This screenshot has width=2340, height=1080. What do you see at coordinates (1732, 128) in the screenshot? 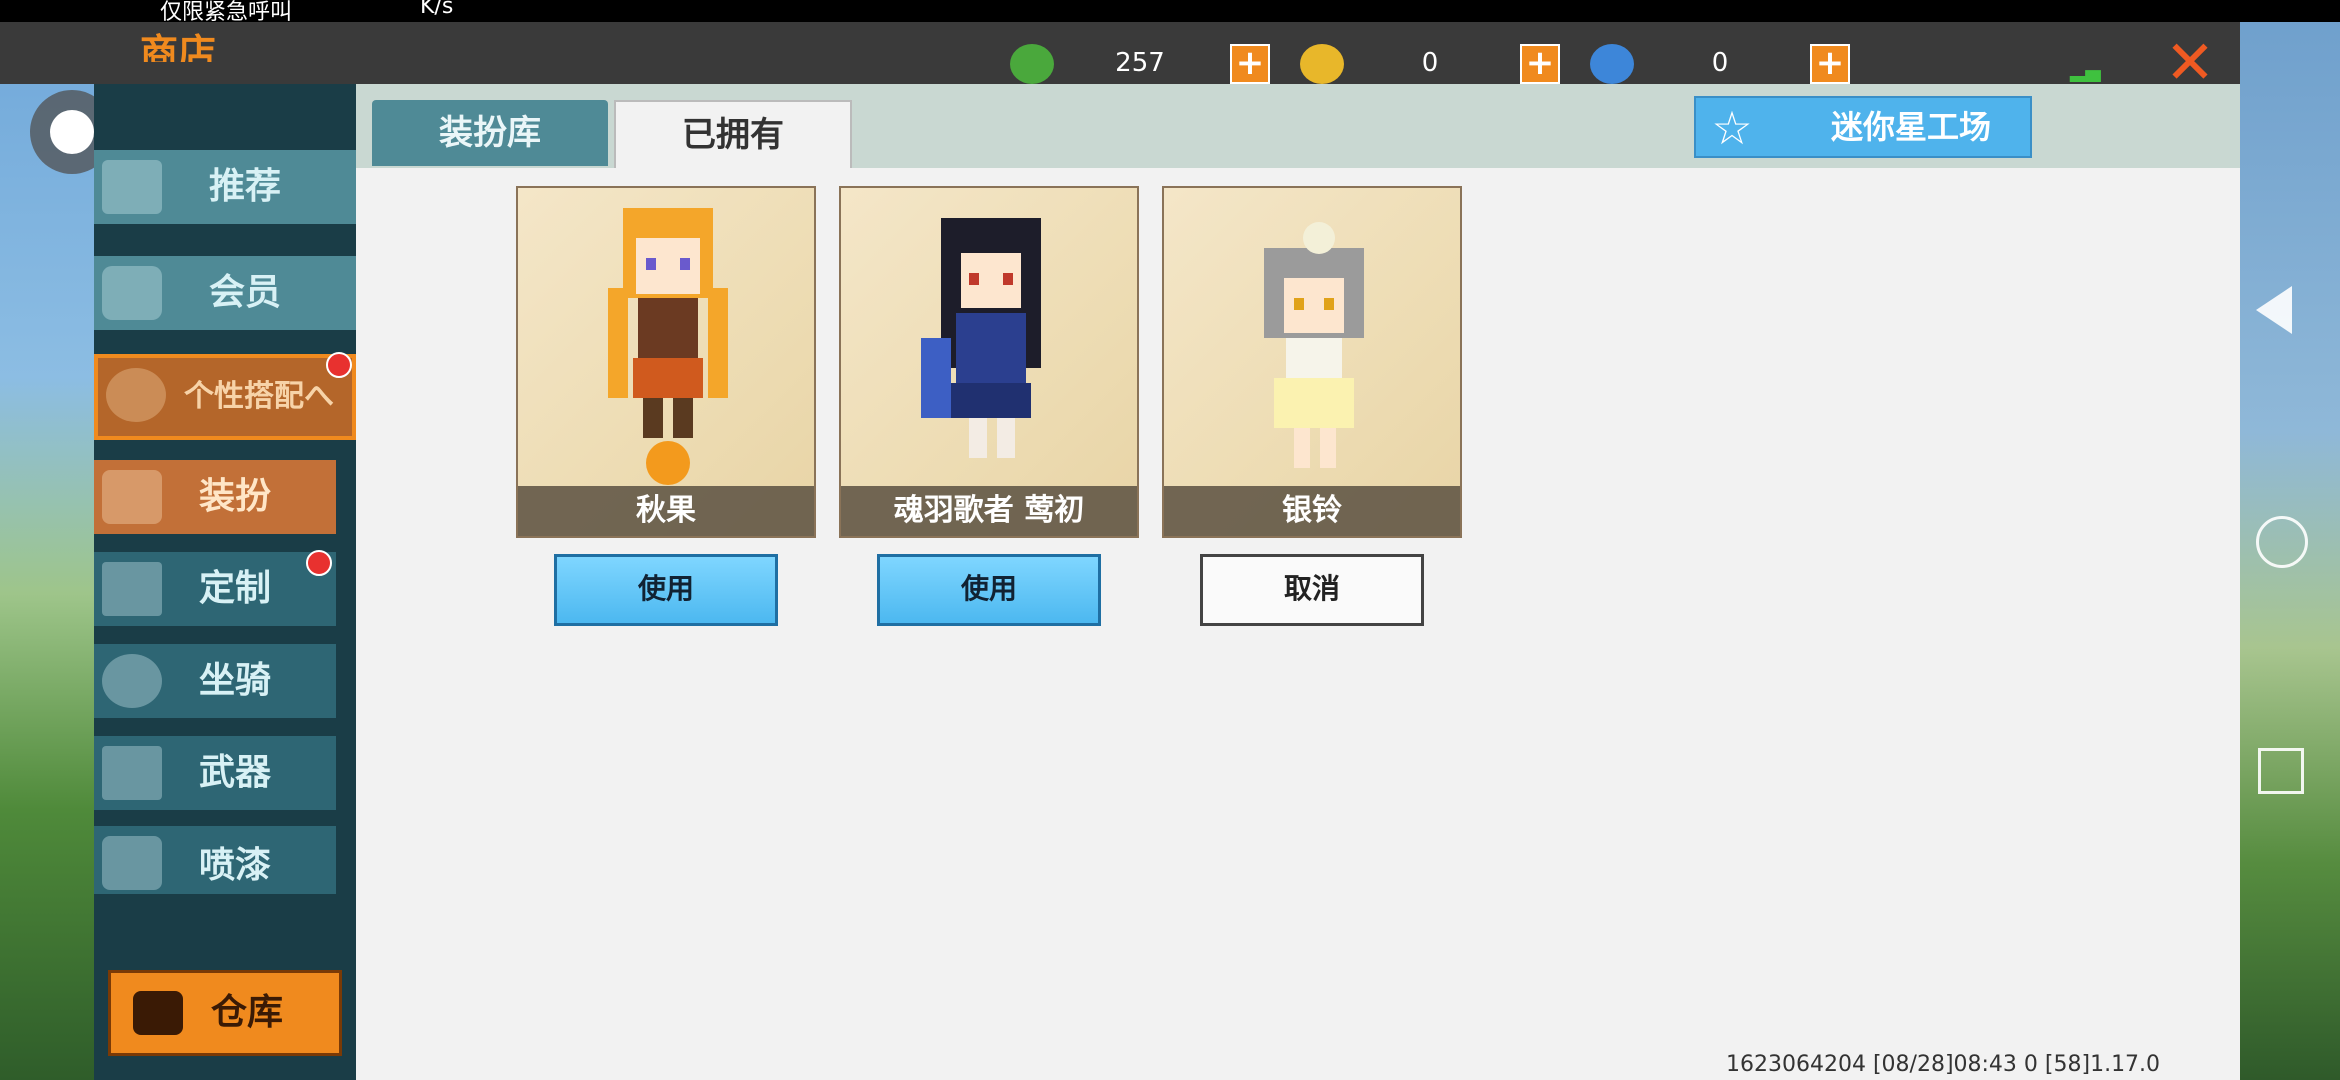
I see `star-icon: ☆` at bounding box center [1732, 128].